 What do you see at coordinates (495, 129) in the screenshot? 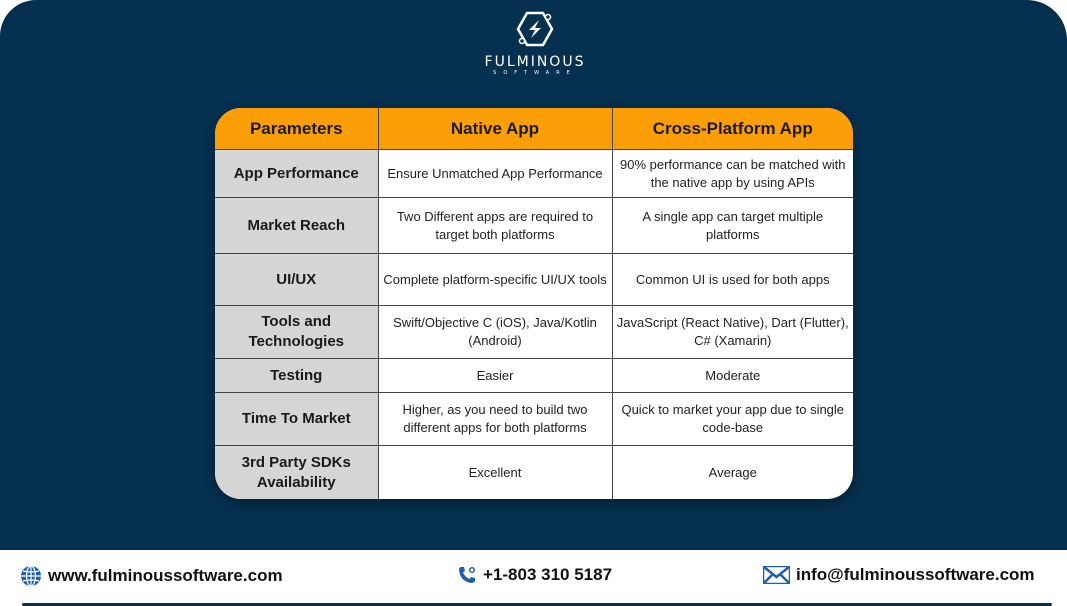
I see `header-native-app: Native App` at bounding box center [495, 129].